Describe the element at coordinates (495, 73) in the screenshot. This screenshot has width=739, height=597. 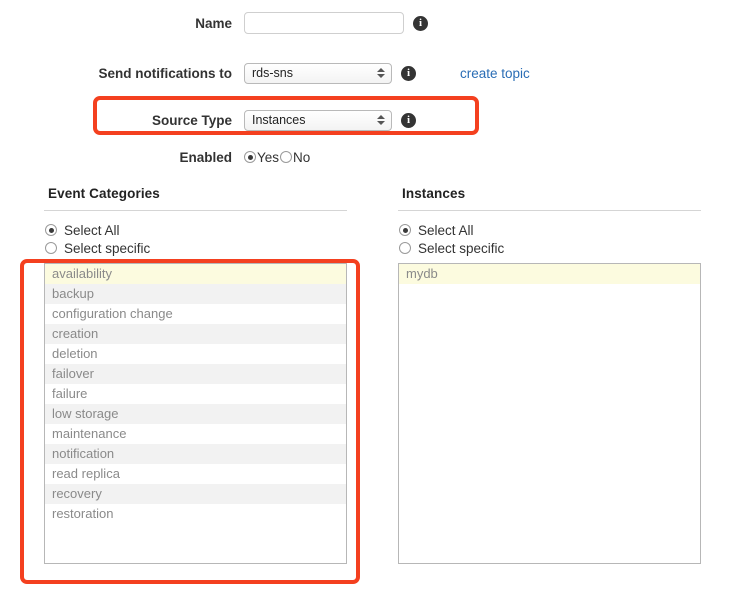
I see `create-topic-link: create topic` at that location.